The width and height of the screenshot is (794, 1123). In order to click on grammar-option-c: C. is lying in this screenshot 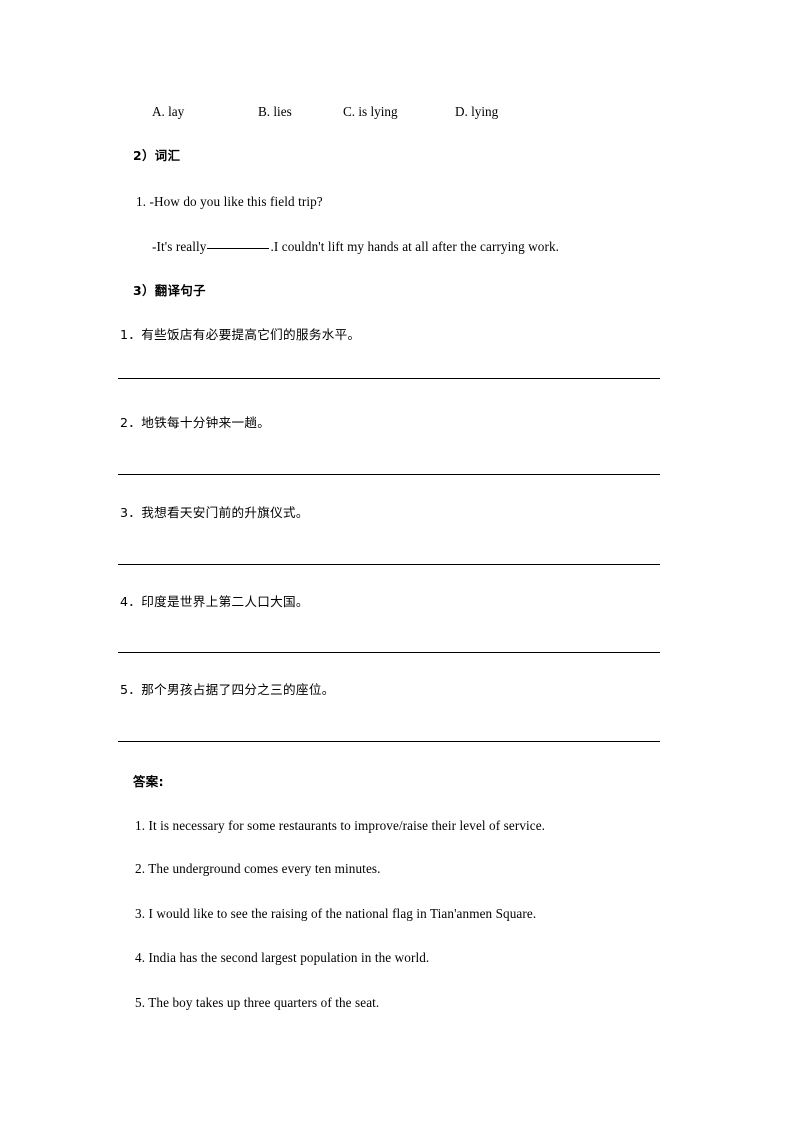, I will do `click(370, 111)`.